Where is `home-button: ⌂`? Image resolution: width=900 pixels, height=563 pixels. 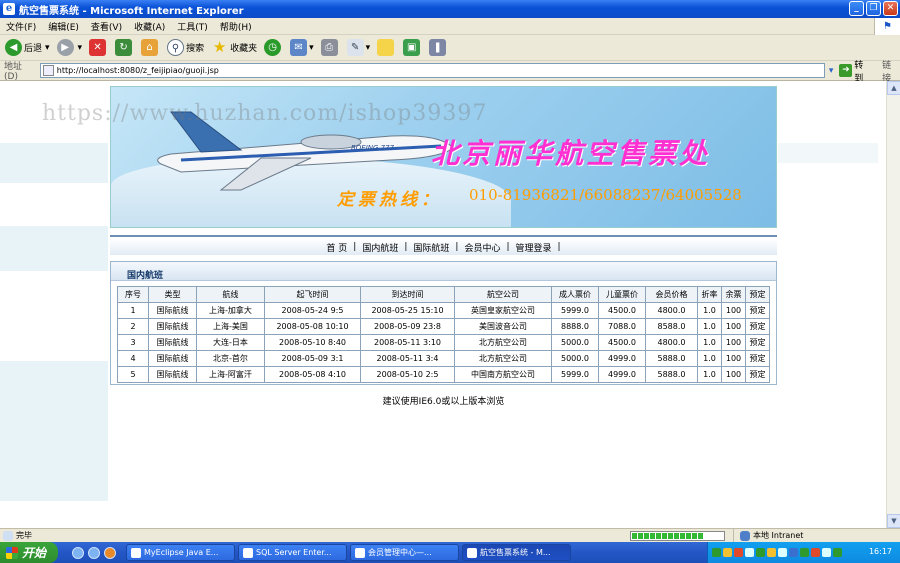
home-button: ⌂ is located at coordinates (150, 47).